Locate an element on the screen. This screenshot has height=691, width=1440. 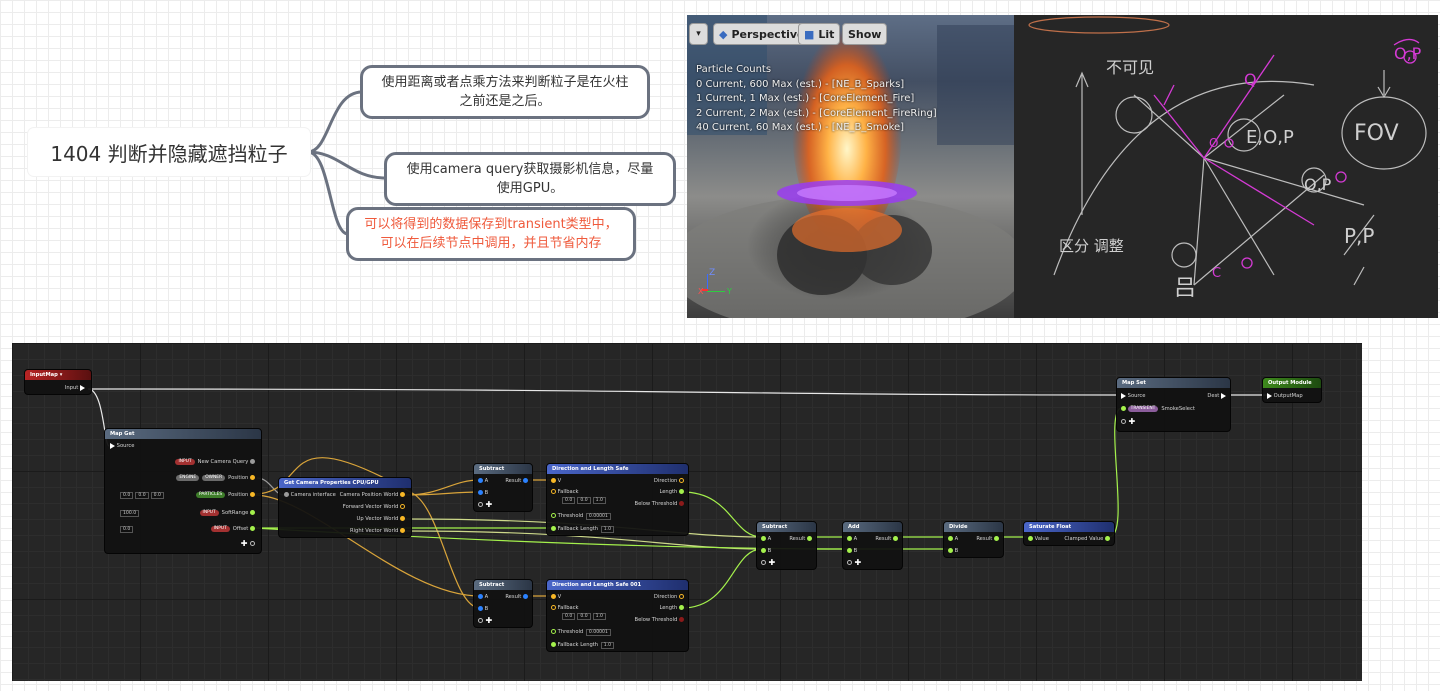
mindmap-branch-distance: 使用距离或者点乘方法来判断粒子是在火柱之前还是之后。 is located at coordinates (505, 92).